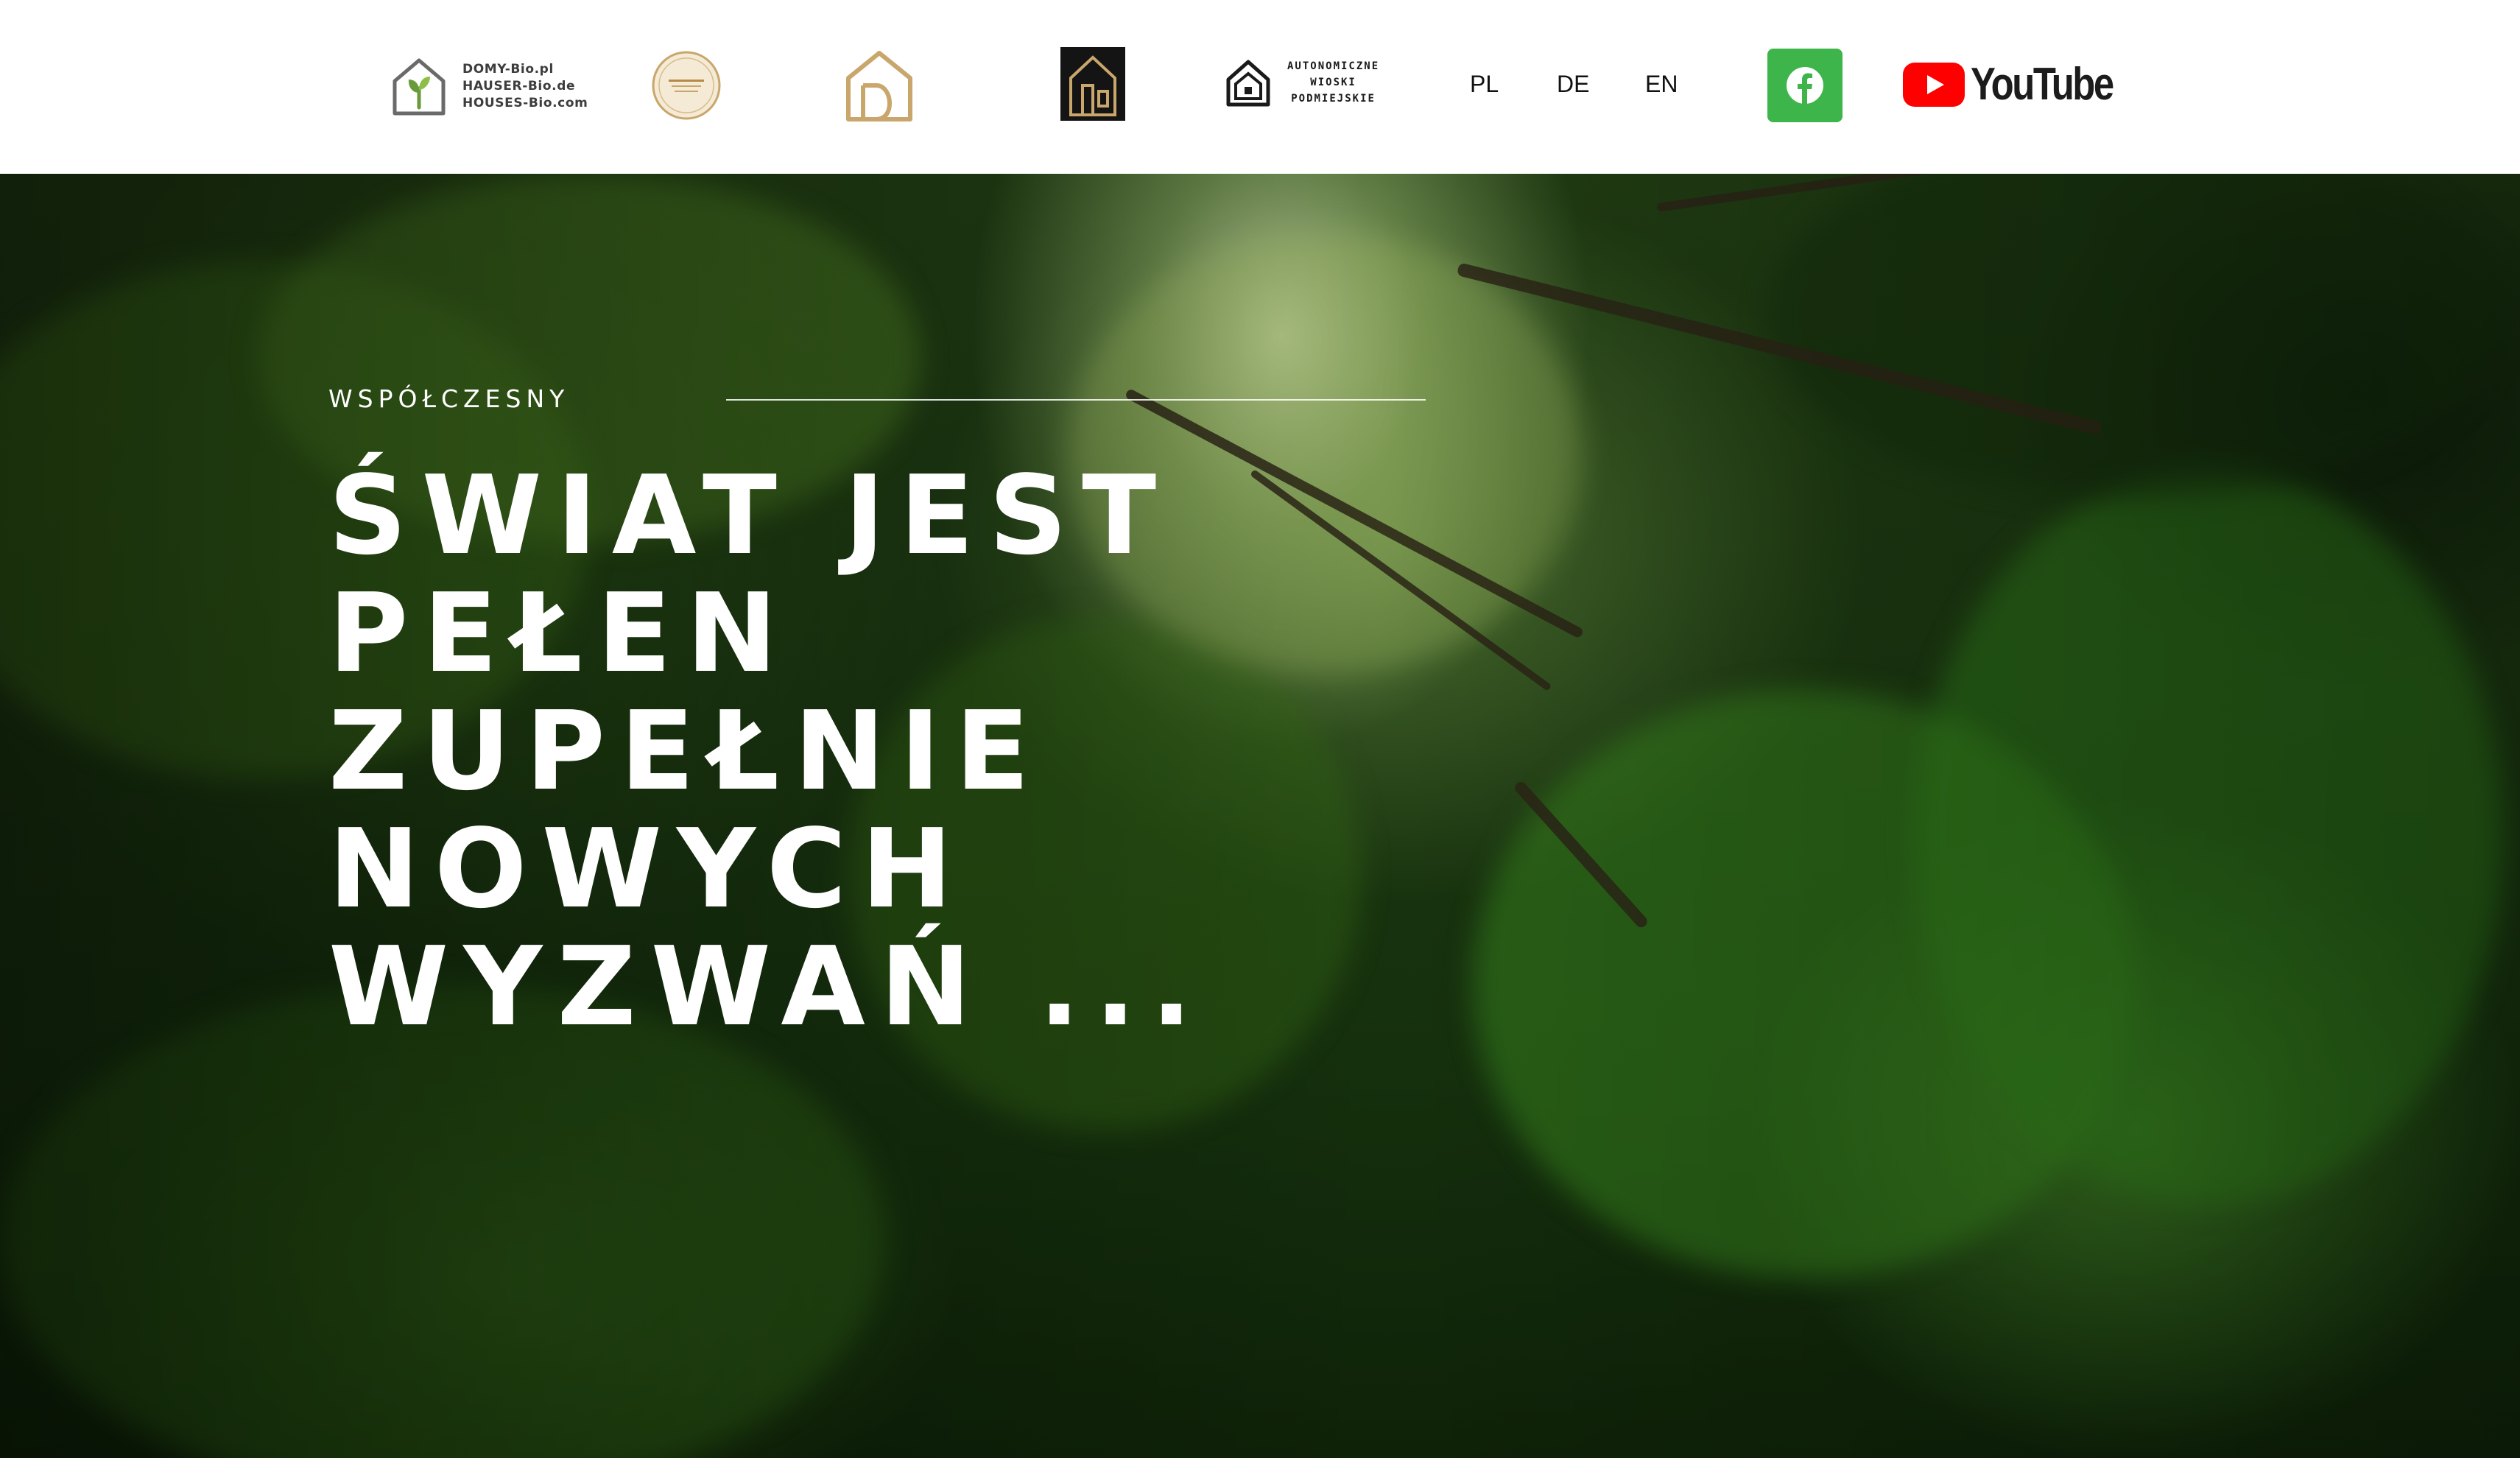 This screenshot has height=1458, width=2520. What do you see at coordinates (1573, 84) in the screenshot?
I see `language-de-link: DE` at bounding box center [1573, 84].